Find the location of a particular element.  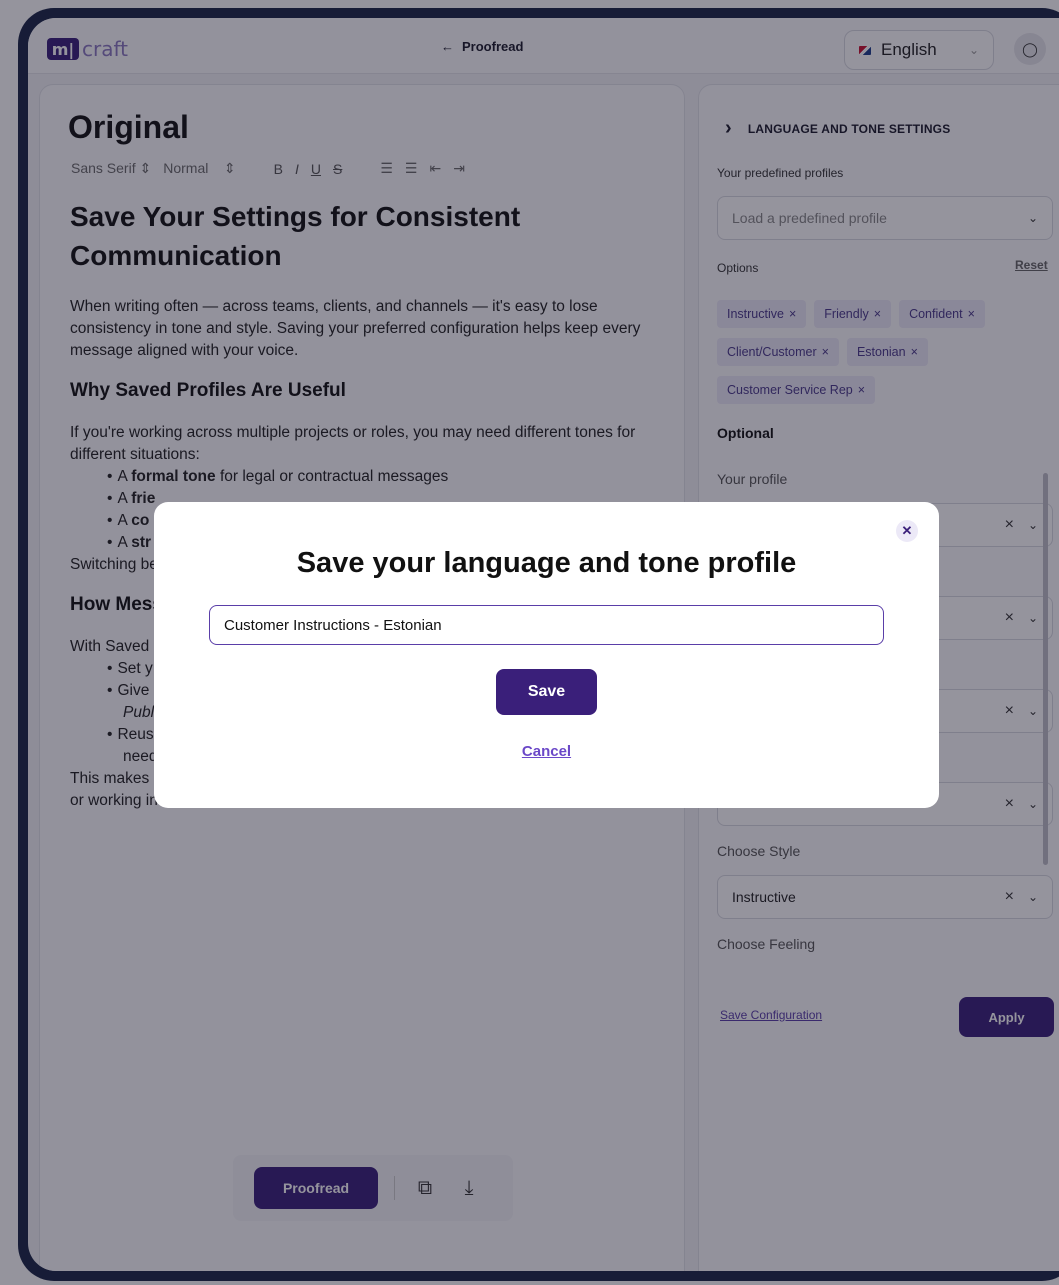

profile-name-input is located at coordinates (546, 625).